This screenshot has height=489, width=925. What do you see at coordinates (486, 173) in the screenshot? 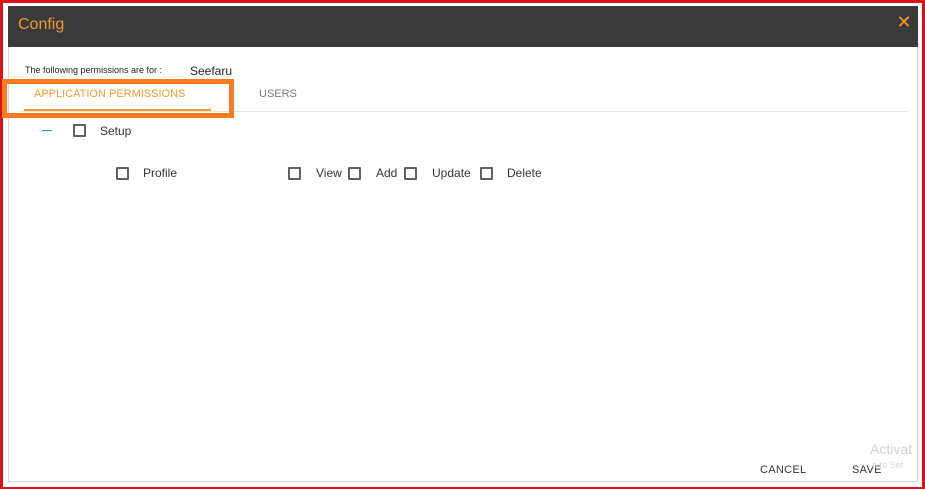
I see `delete-checkbox` at bounding box center [486, 173].